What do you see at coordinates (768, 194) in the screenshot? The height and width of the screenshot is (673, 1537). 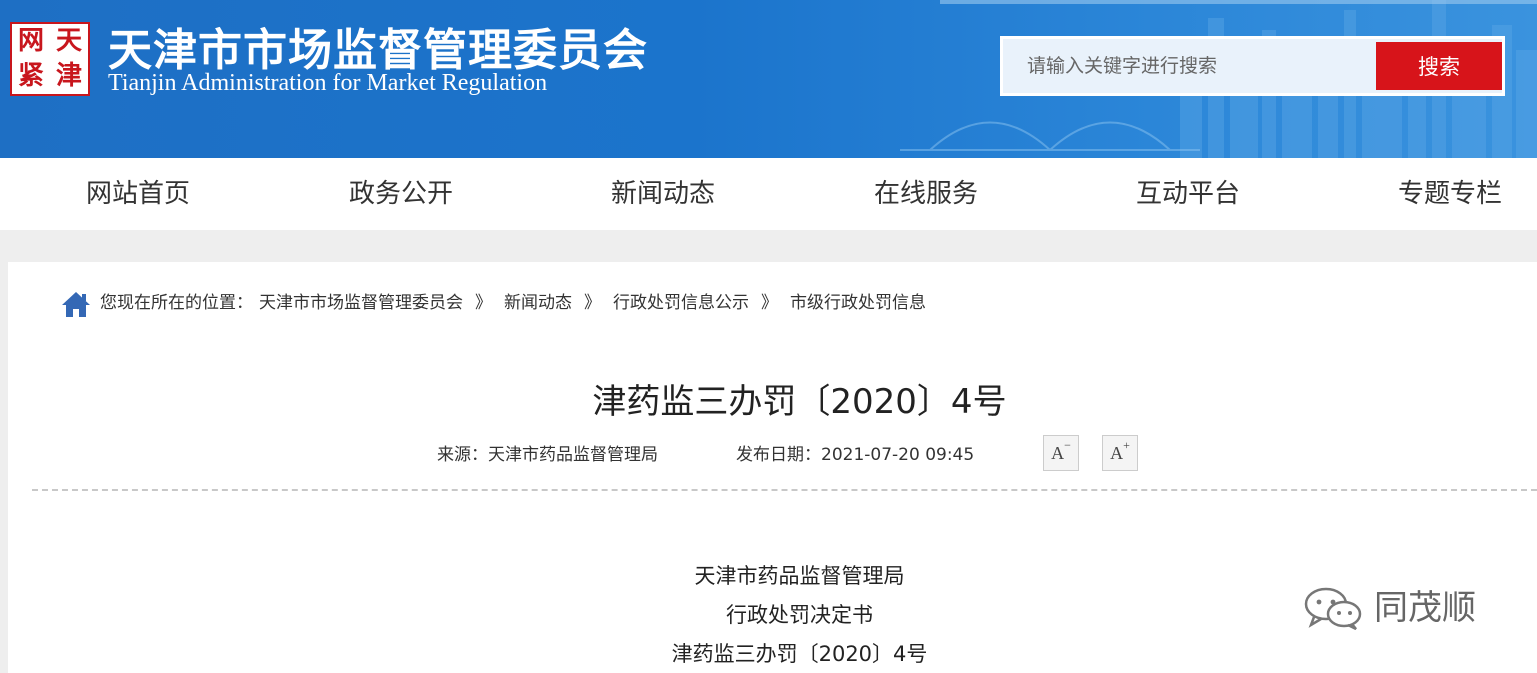 I see `main-nav: 网站首页 政务公开 新闻动态 在线服务 互动平台 专题专栏` at bounding box center [768, 194].